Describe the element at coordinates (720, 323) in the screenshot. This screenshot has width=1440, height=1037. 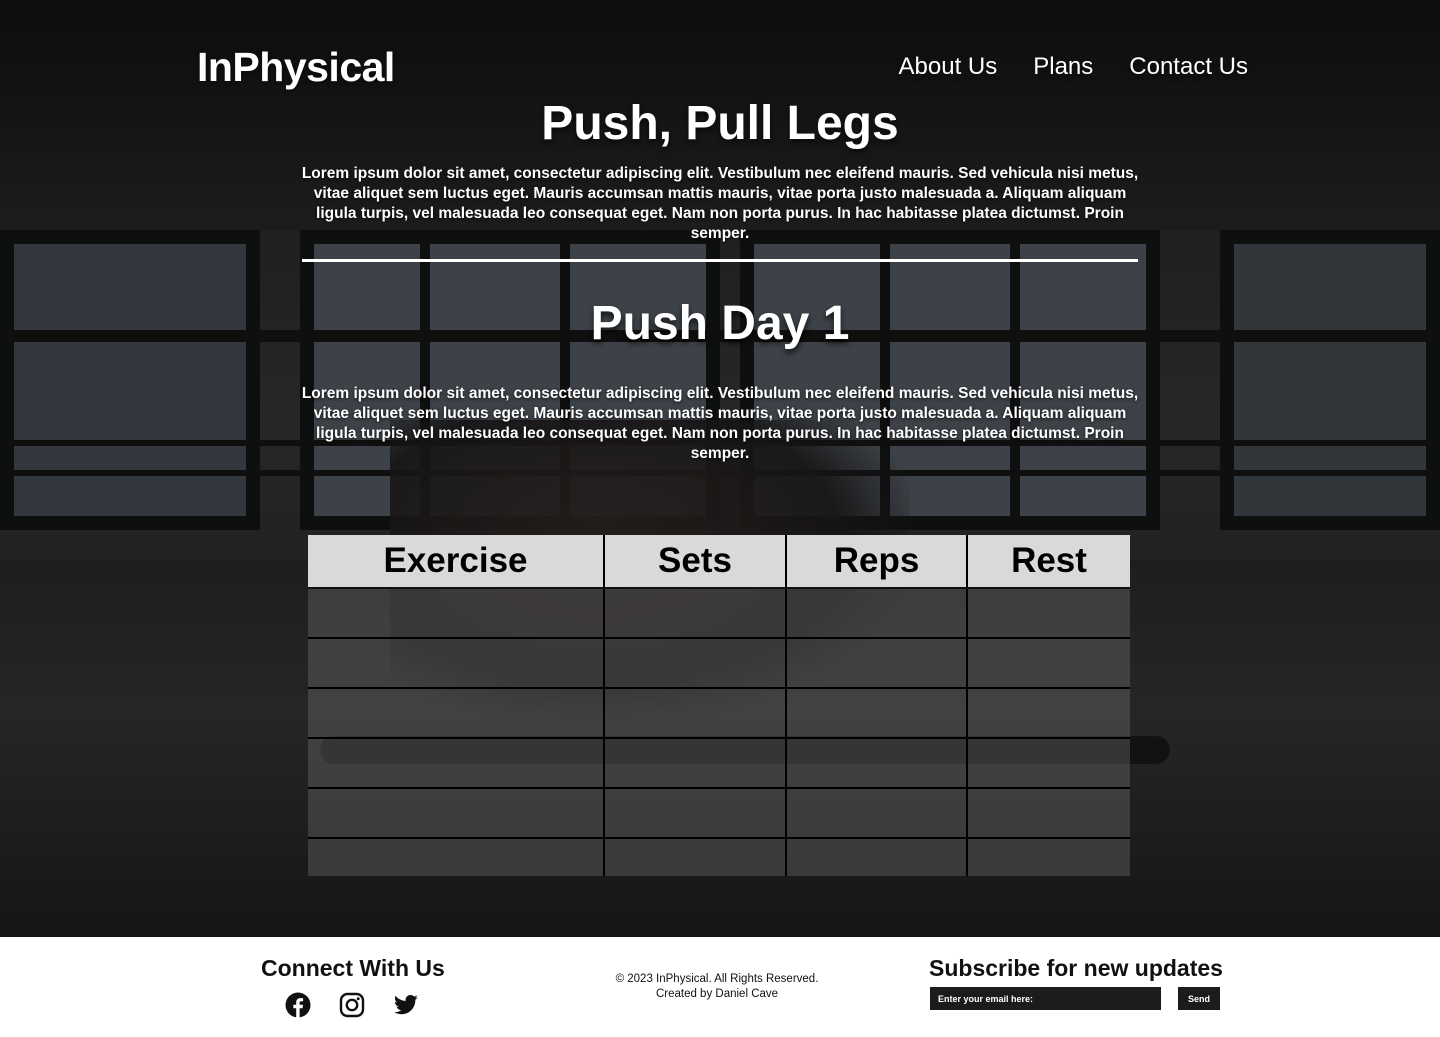
I see `section-title: Push Day 1` at that location.